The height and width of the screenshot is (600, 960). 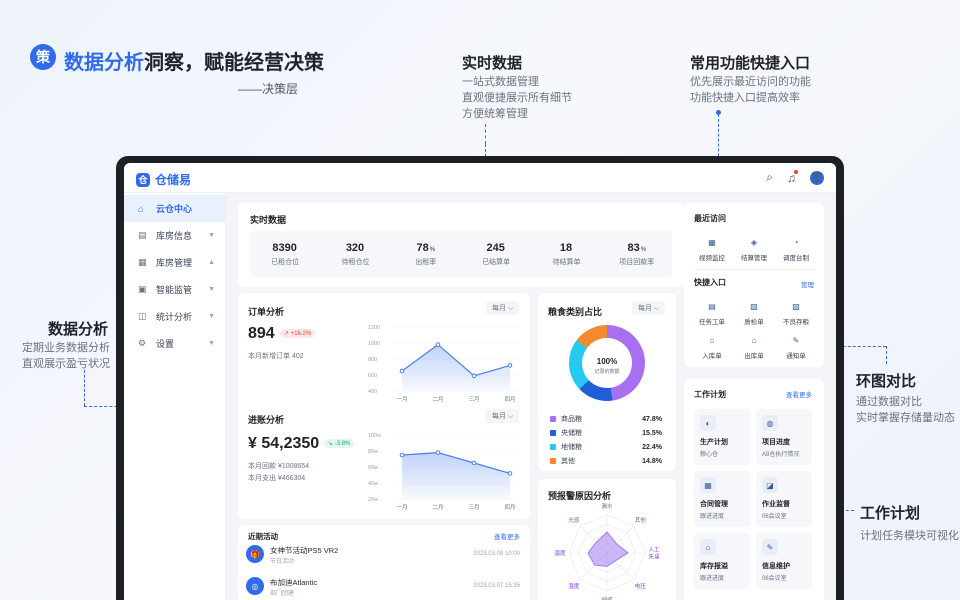 What do you see at coordinates (163, 179) in the screenshot?
I see `app-logo: 仓 仓储易` at bounding box center [163, 179].